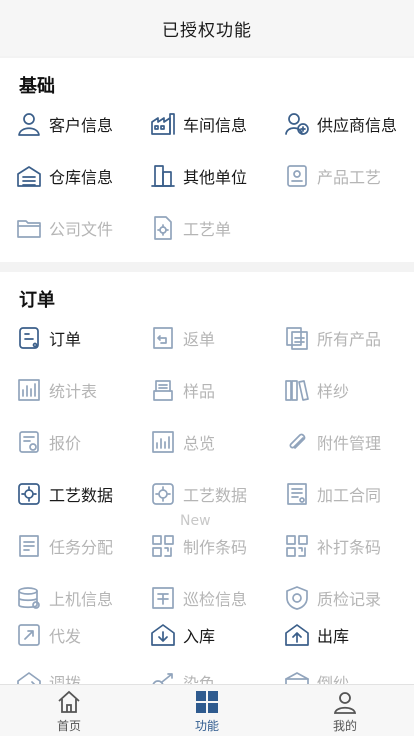 This screenshot has height=736, width=414. I want to click on stock-out-icon, so click(297, 635).